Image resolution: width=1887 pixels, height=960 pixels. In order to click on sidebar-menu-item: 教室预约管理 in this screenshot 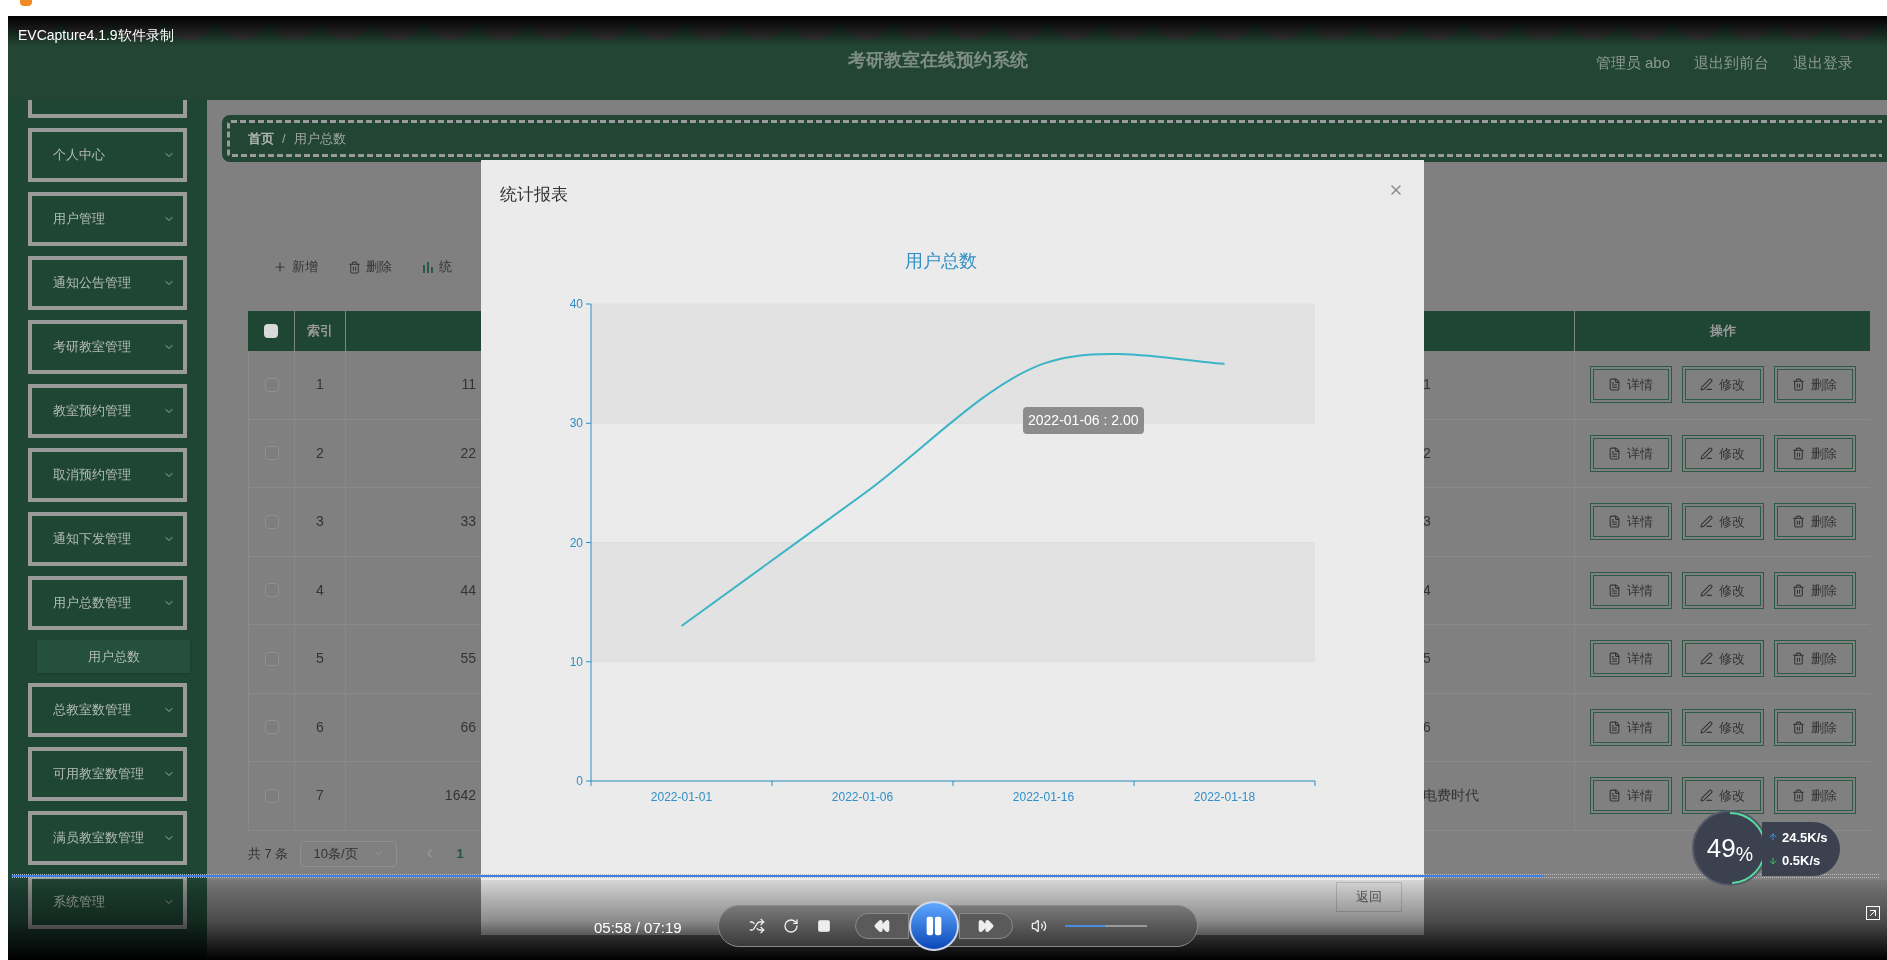, I will do `click(107, 411)`.